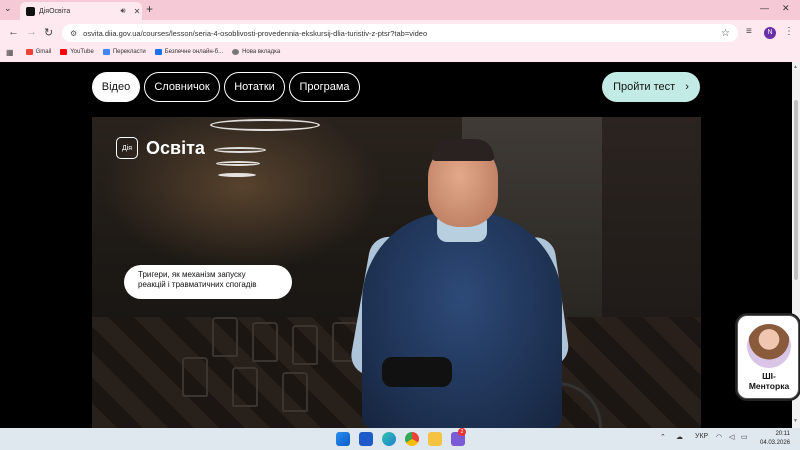 The width and height of the screenshot is (800, 450). I want to click on onedrive-icon: ☁, so click(679, 437).